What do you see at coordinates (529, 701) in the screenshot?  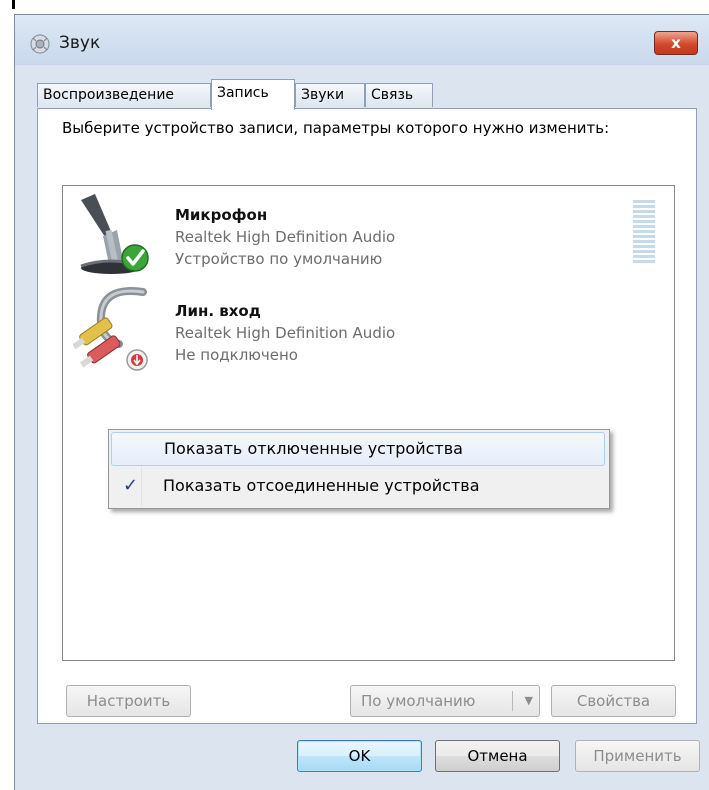 I see `dropdown-arrow-icon: ▼` at bounding box center [529, 701].